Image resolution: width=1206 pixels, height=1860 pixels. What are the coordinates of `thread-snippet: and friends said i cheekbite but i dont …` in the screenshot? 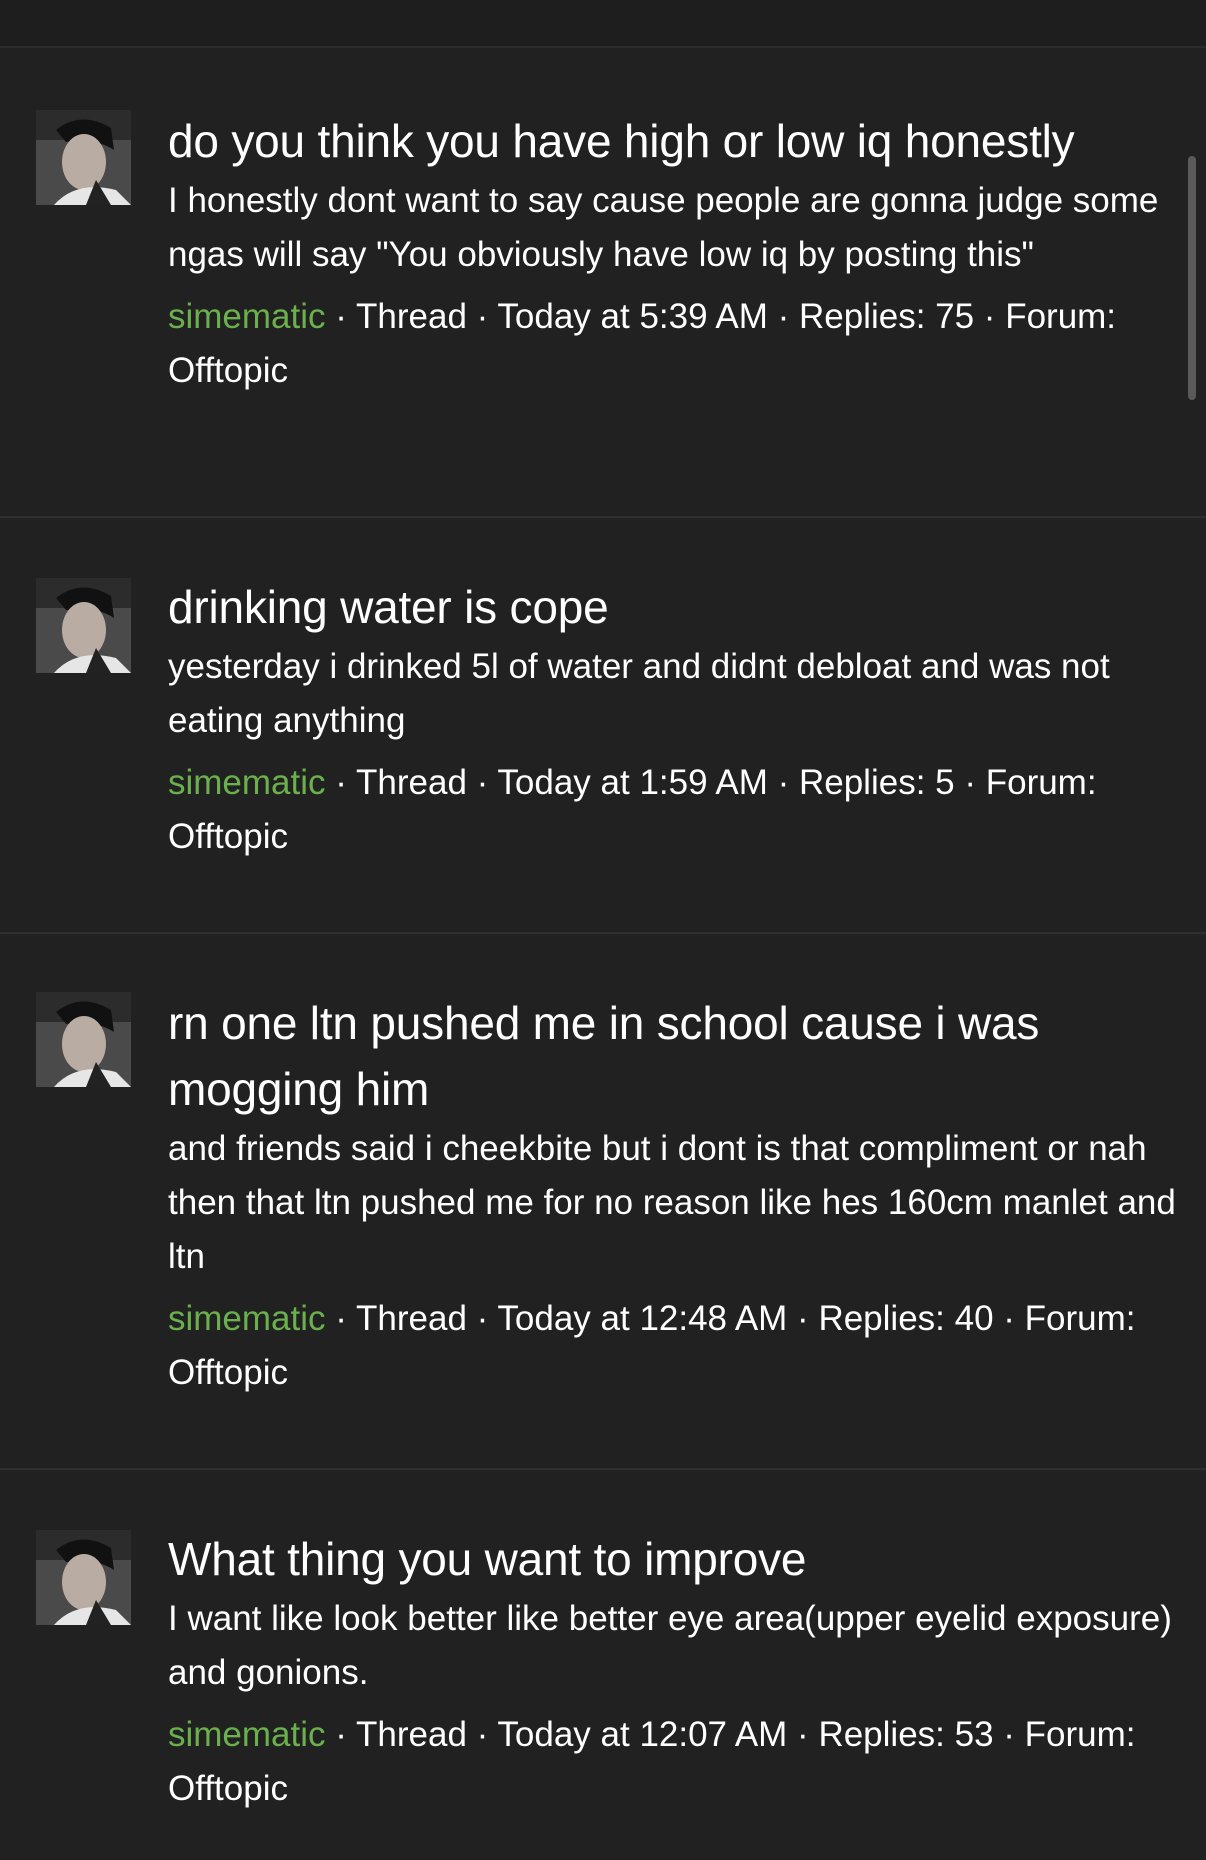 It's located at (672, 1202).